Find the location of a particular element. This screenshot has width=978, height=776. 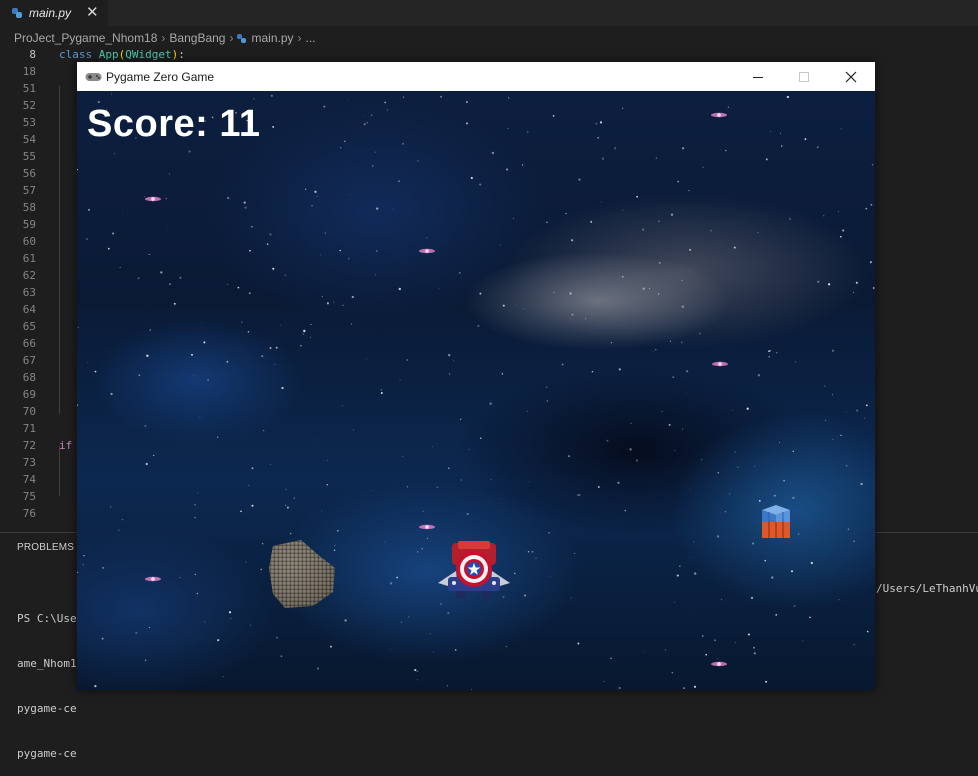

maximize-icon is located at coordinates (804, 76).